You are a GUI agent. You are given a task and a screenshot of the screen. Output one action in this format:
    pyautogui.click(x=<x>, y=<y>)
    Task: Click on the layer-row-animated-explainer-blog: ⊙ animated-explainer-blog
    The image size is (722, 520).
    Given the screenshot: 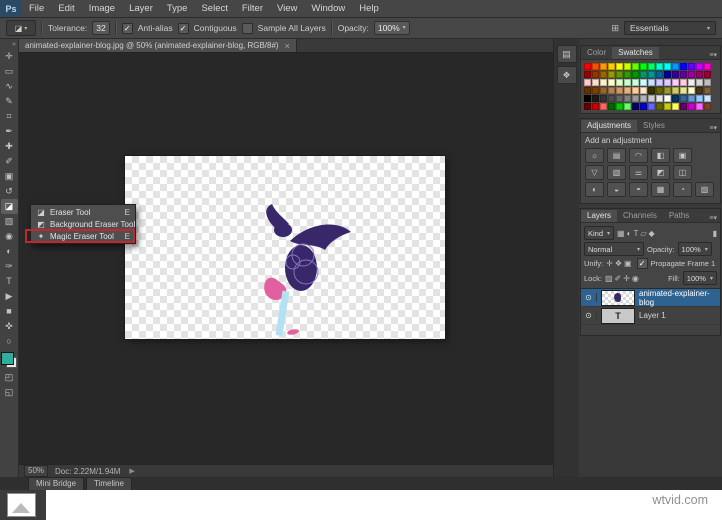 What is the action you would take?
    pyautogui.click(x=650, y=298)
    